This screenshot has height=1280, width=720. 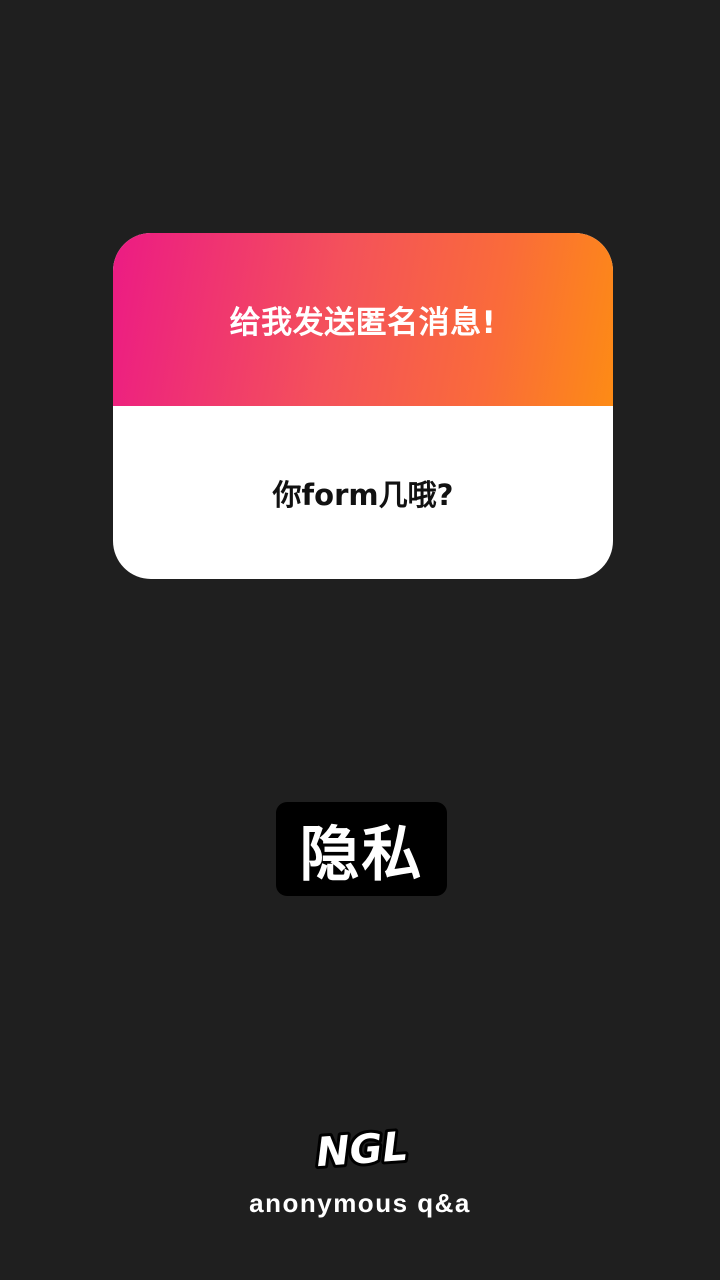 I want to click on question-text: 你form几哦?, so click(x=363, y=494).